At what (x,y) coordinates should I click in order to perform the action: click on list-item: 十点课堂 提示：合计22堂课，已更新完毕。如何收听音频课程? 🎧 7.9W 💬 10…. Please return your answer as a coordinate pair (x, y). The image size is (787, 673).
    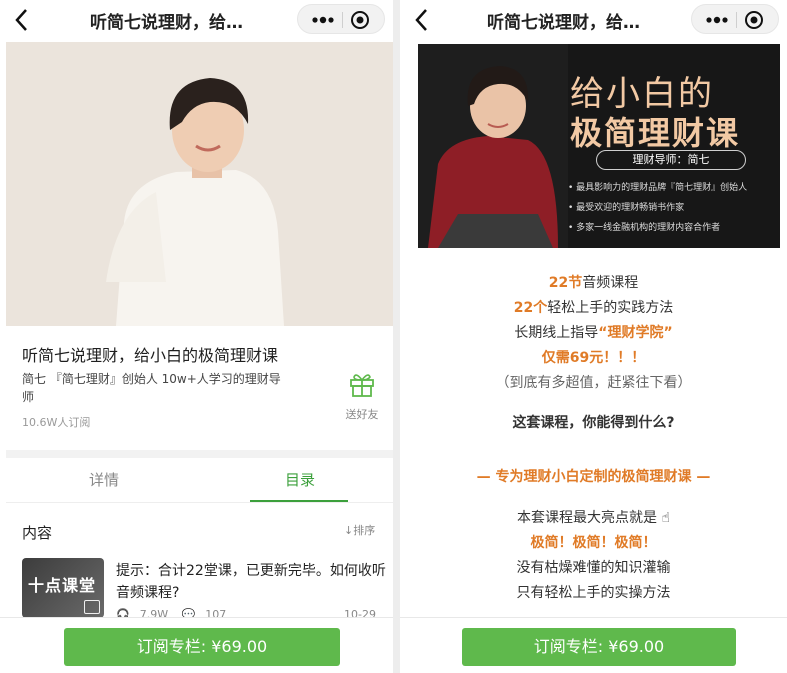
    Looking at the image, I should click on (207, 589).